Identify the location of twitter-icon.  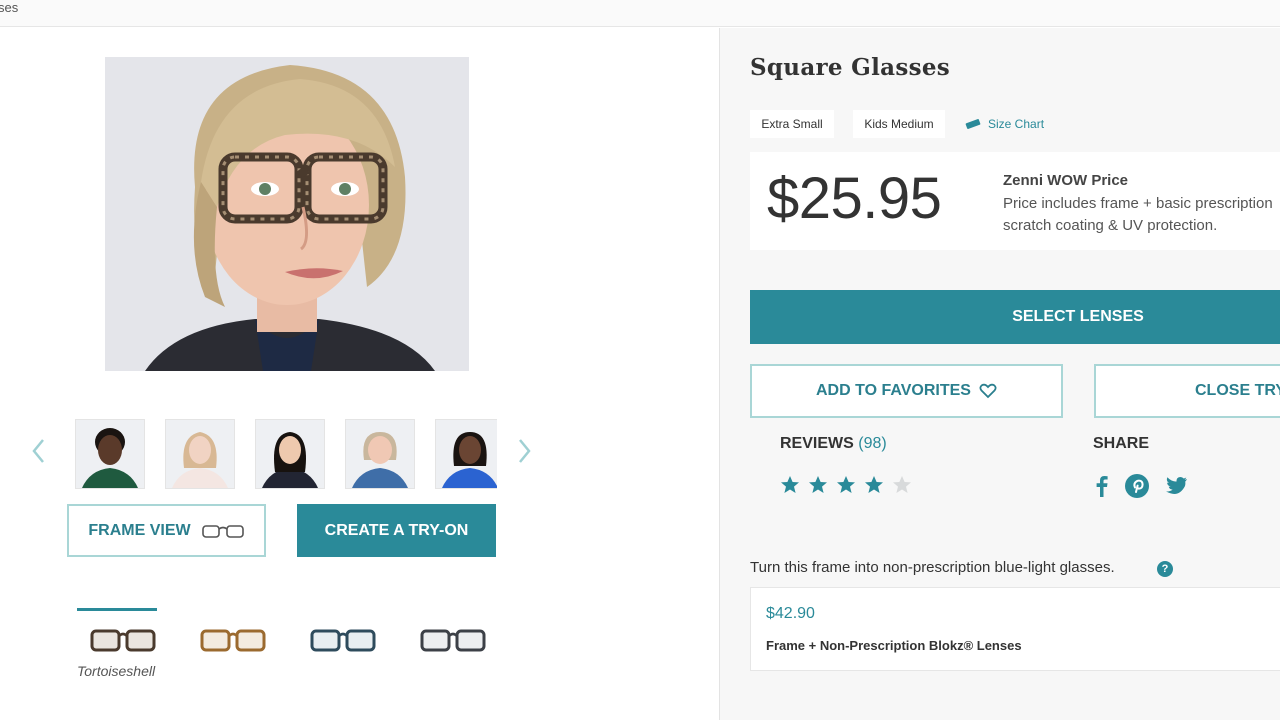
(1176, 485).